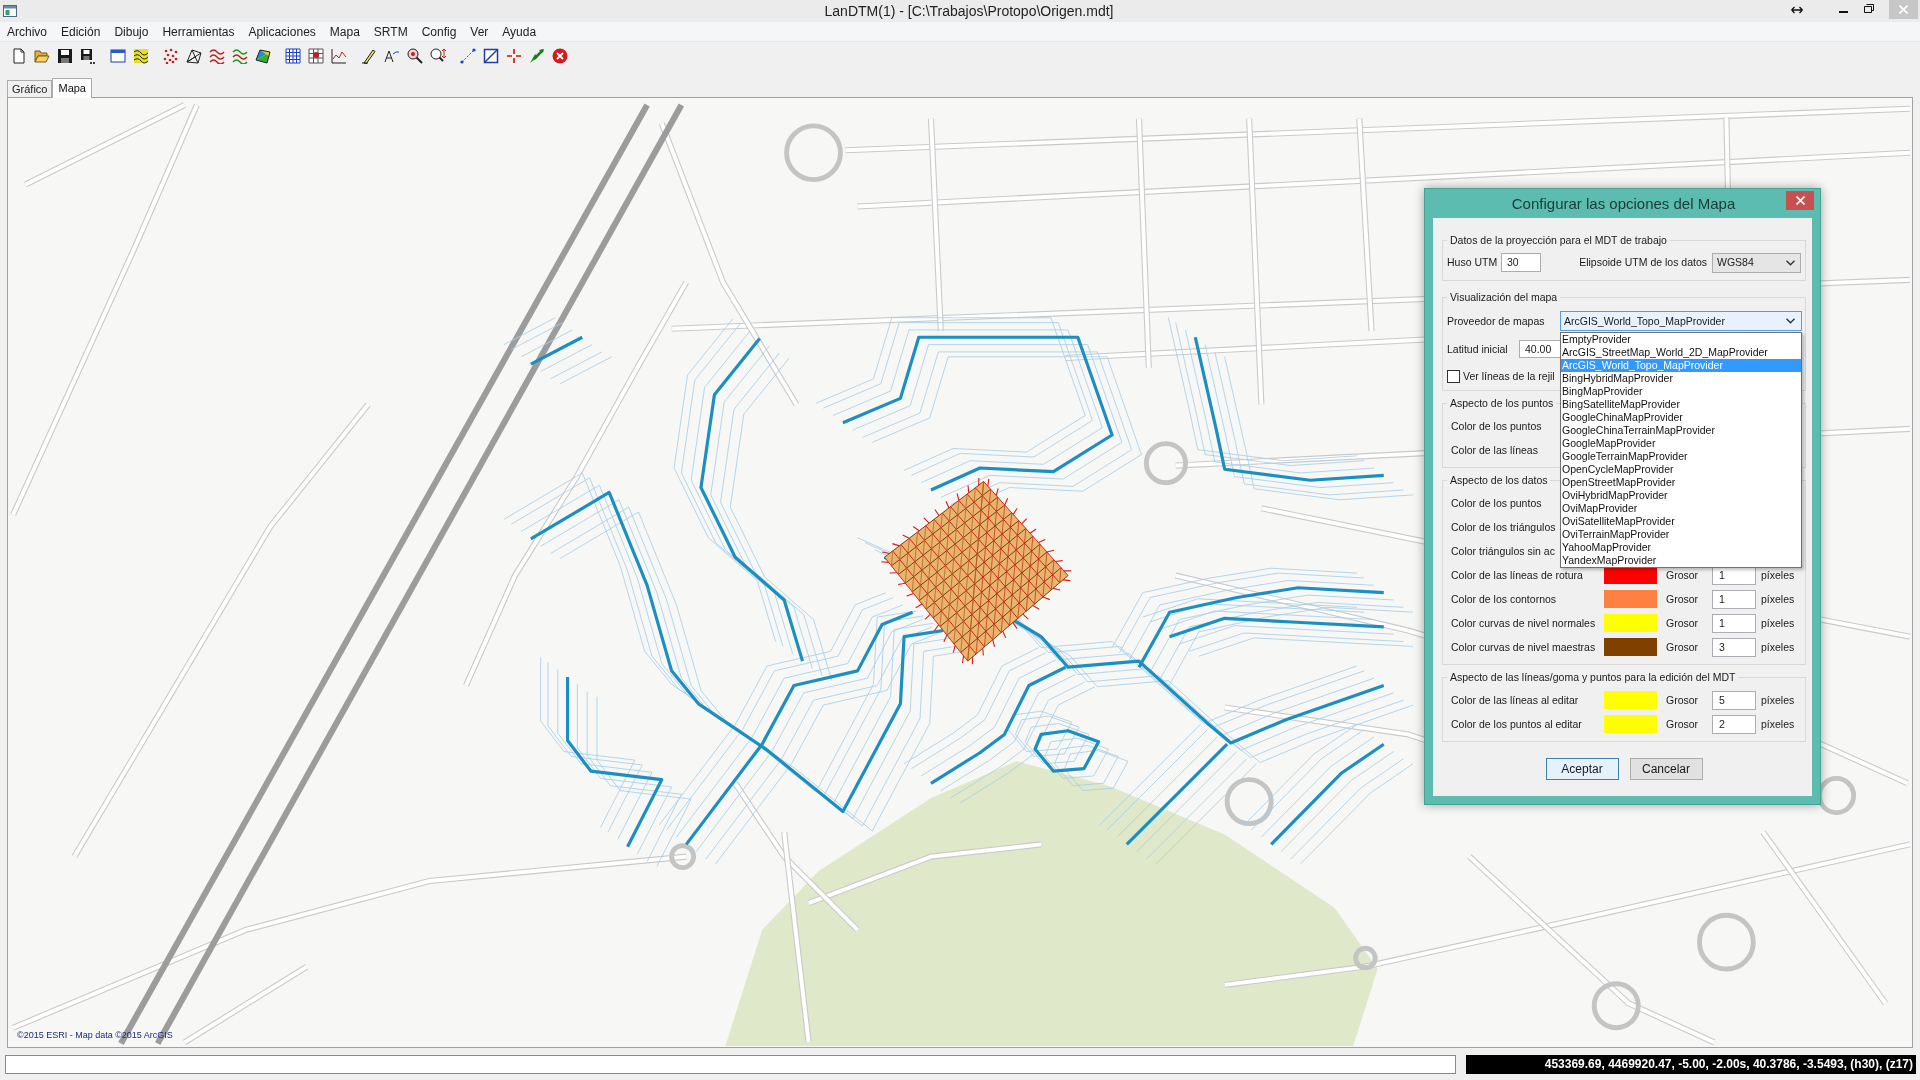  What do you see at coordinates (392, 56) in the screenshot?
I see `triangle-line-icon` at bounding box center [392, 56].